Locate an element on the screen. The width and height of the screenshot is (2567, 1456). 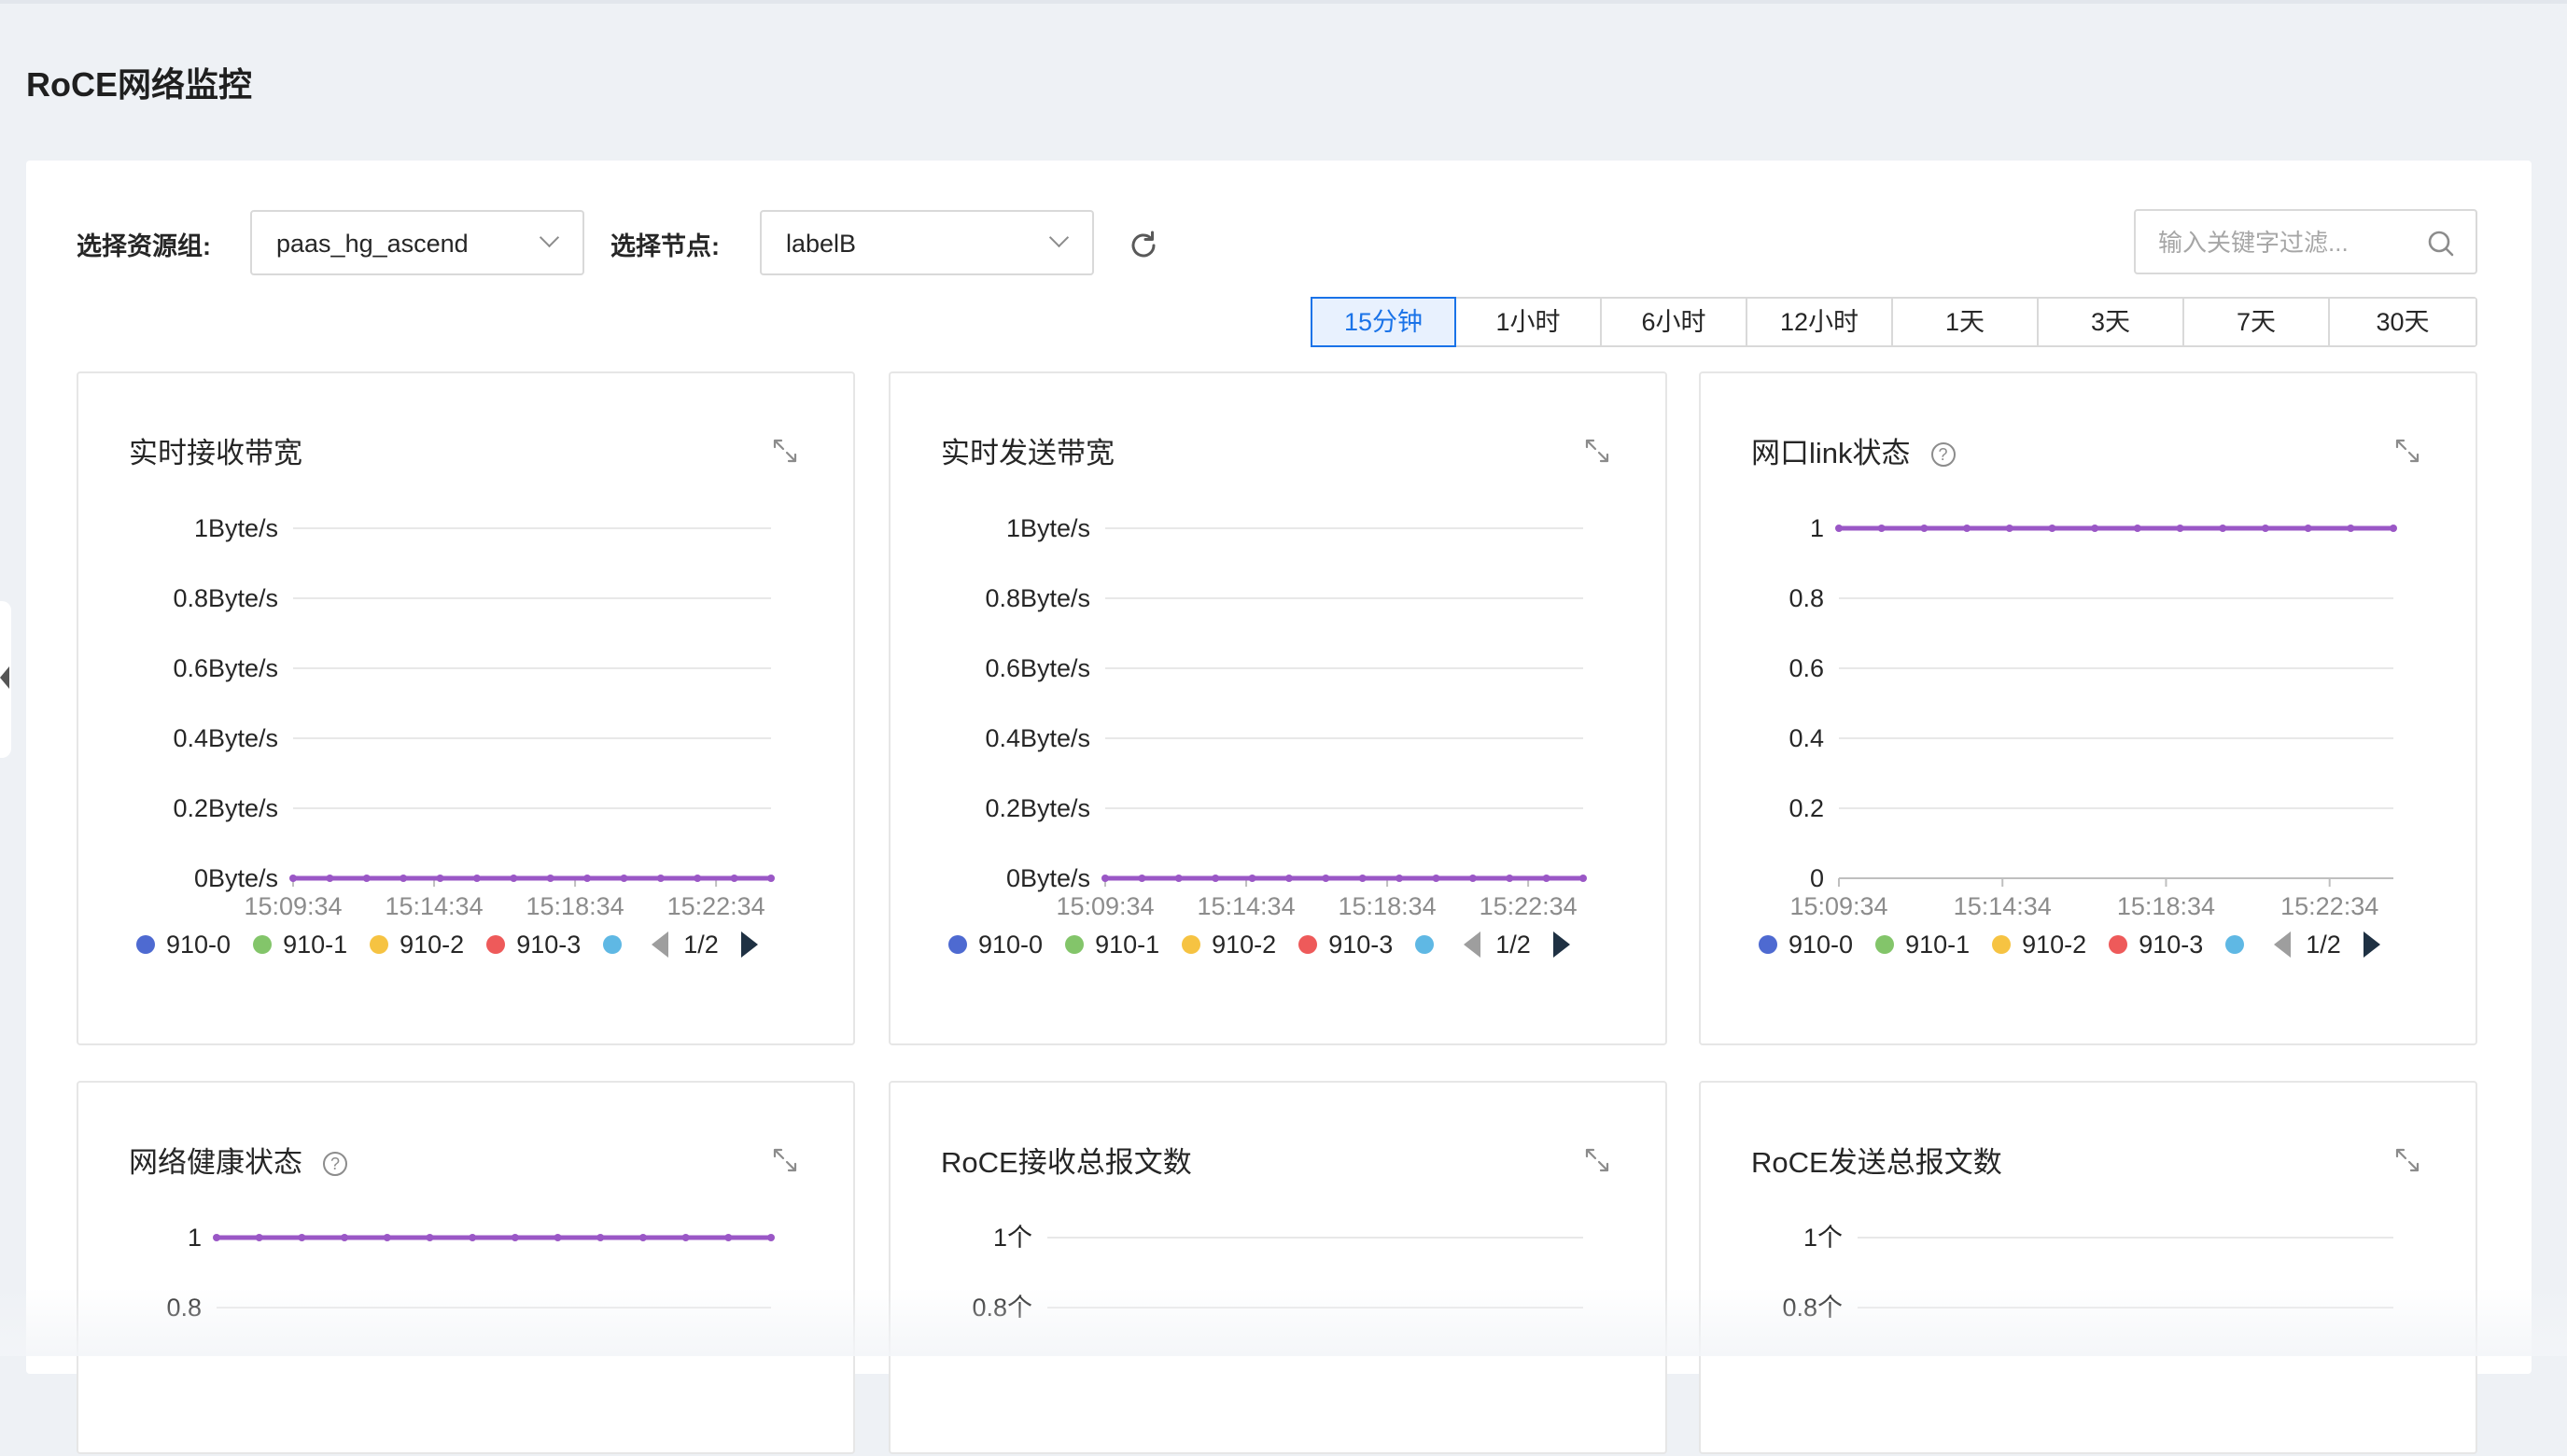
collapse-arrow-icon is located at coordinates (4, 677).